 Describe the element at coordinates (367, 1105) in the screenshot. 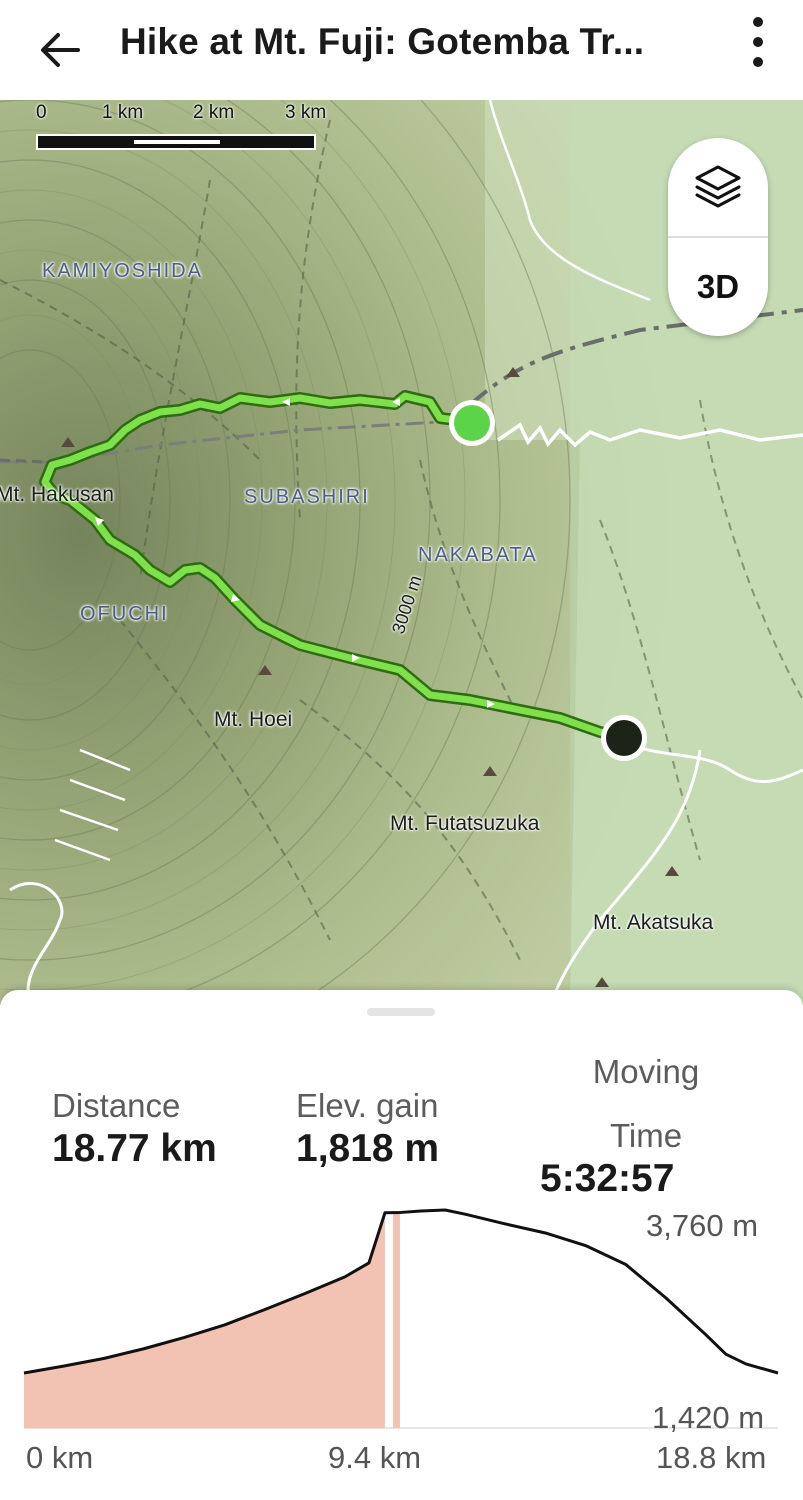

I see `elev-gain-label: Elev. gain` at that location.